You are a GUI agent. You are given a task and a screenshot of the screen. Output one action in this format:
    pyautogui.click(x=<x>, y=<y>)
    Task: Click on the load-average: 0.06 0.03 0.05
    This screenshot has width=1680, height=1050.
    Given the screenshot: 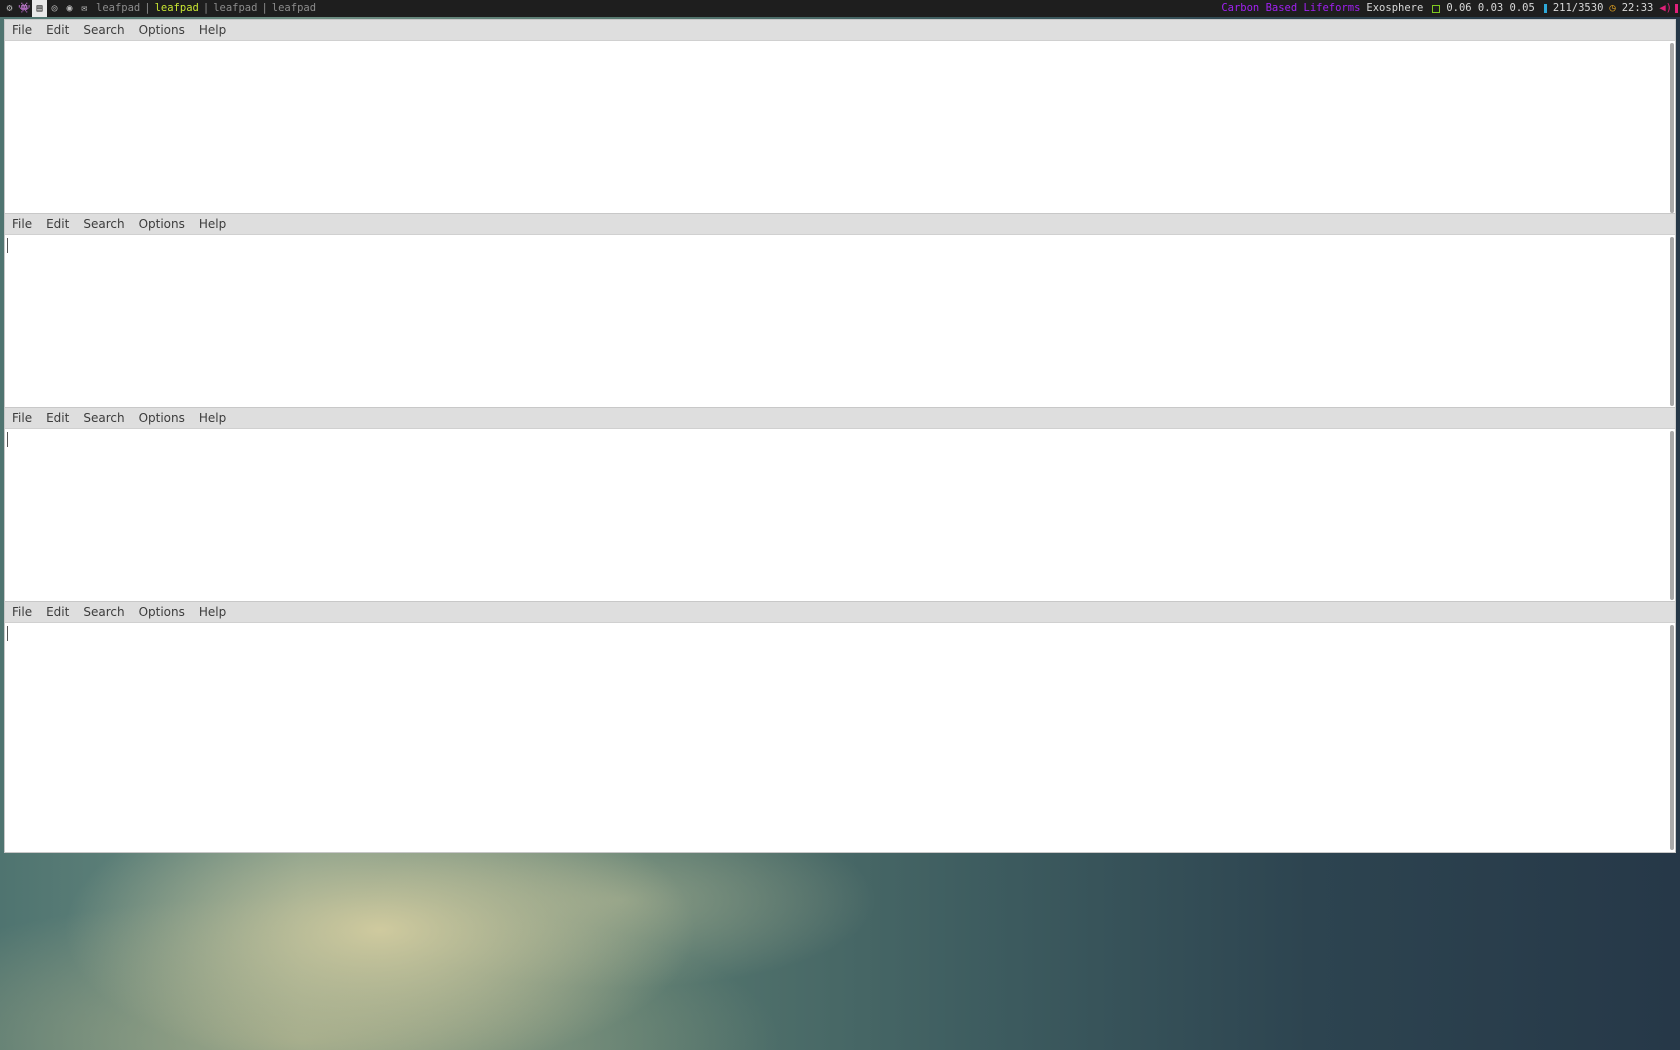 What is the action you would take?
    pyautogui.click(x=1490, y=8)
    